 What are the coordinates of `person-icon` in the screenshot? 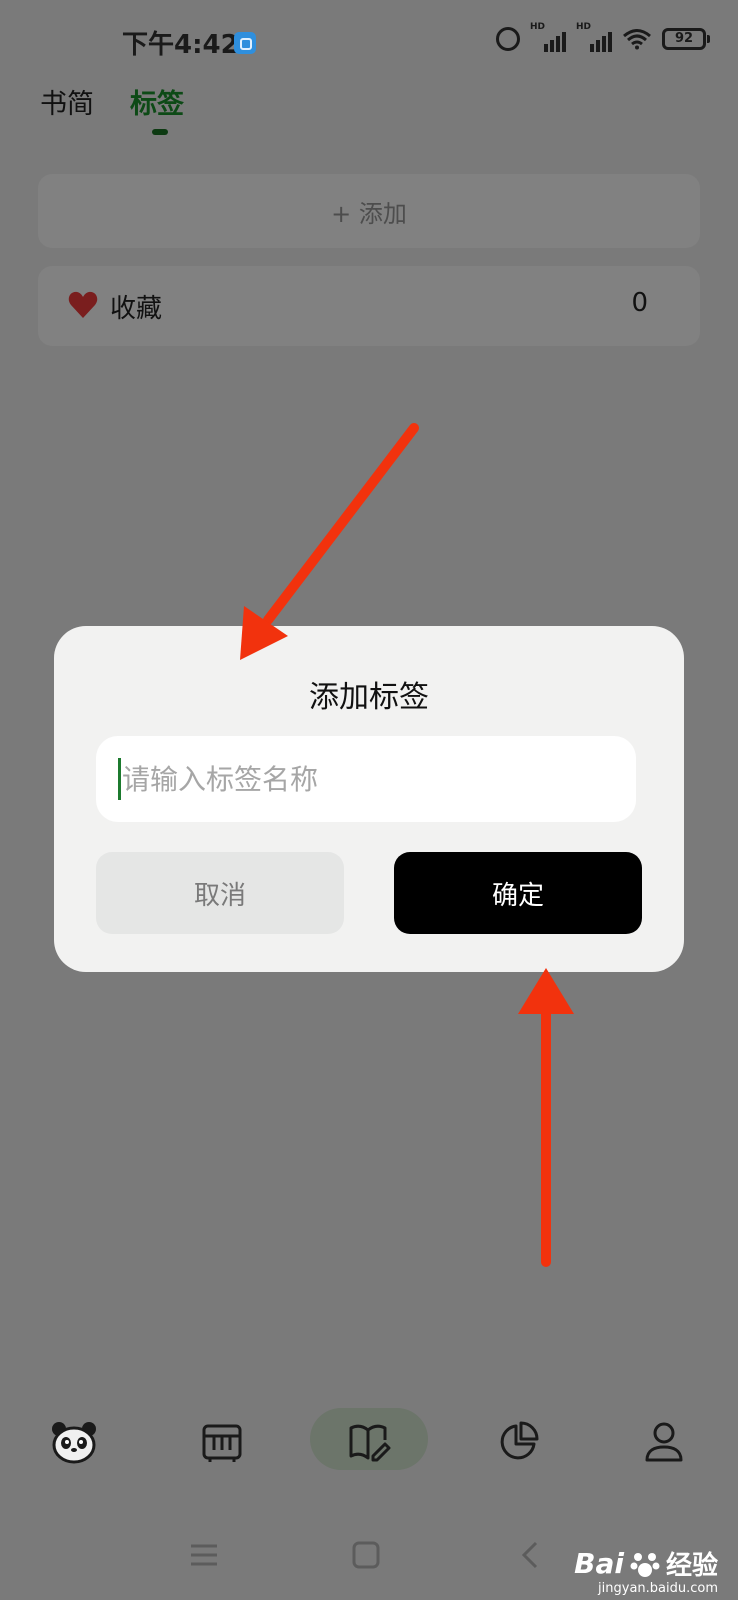 It's located at (664, 1442).